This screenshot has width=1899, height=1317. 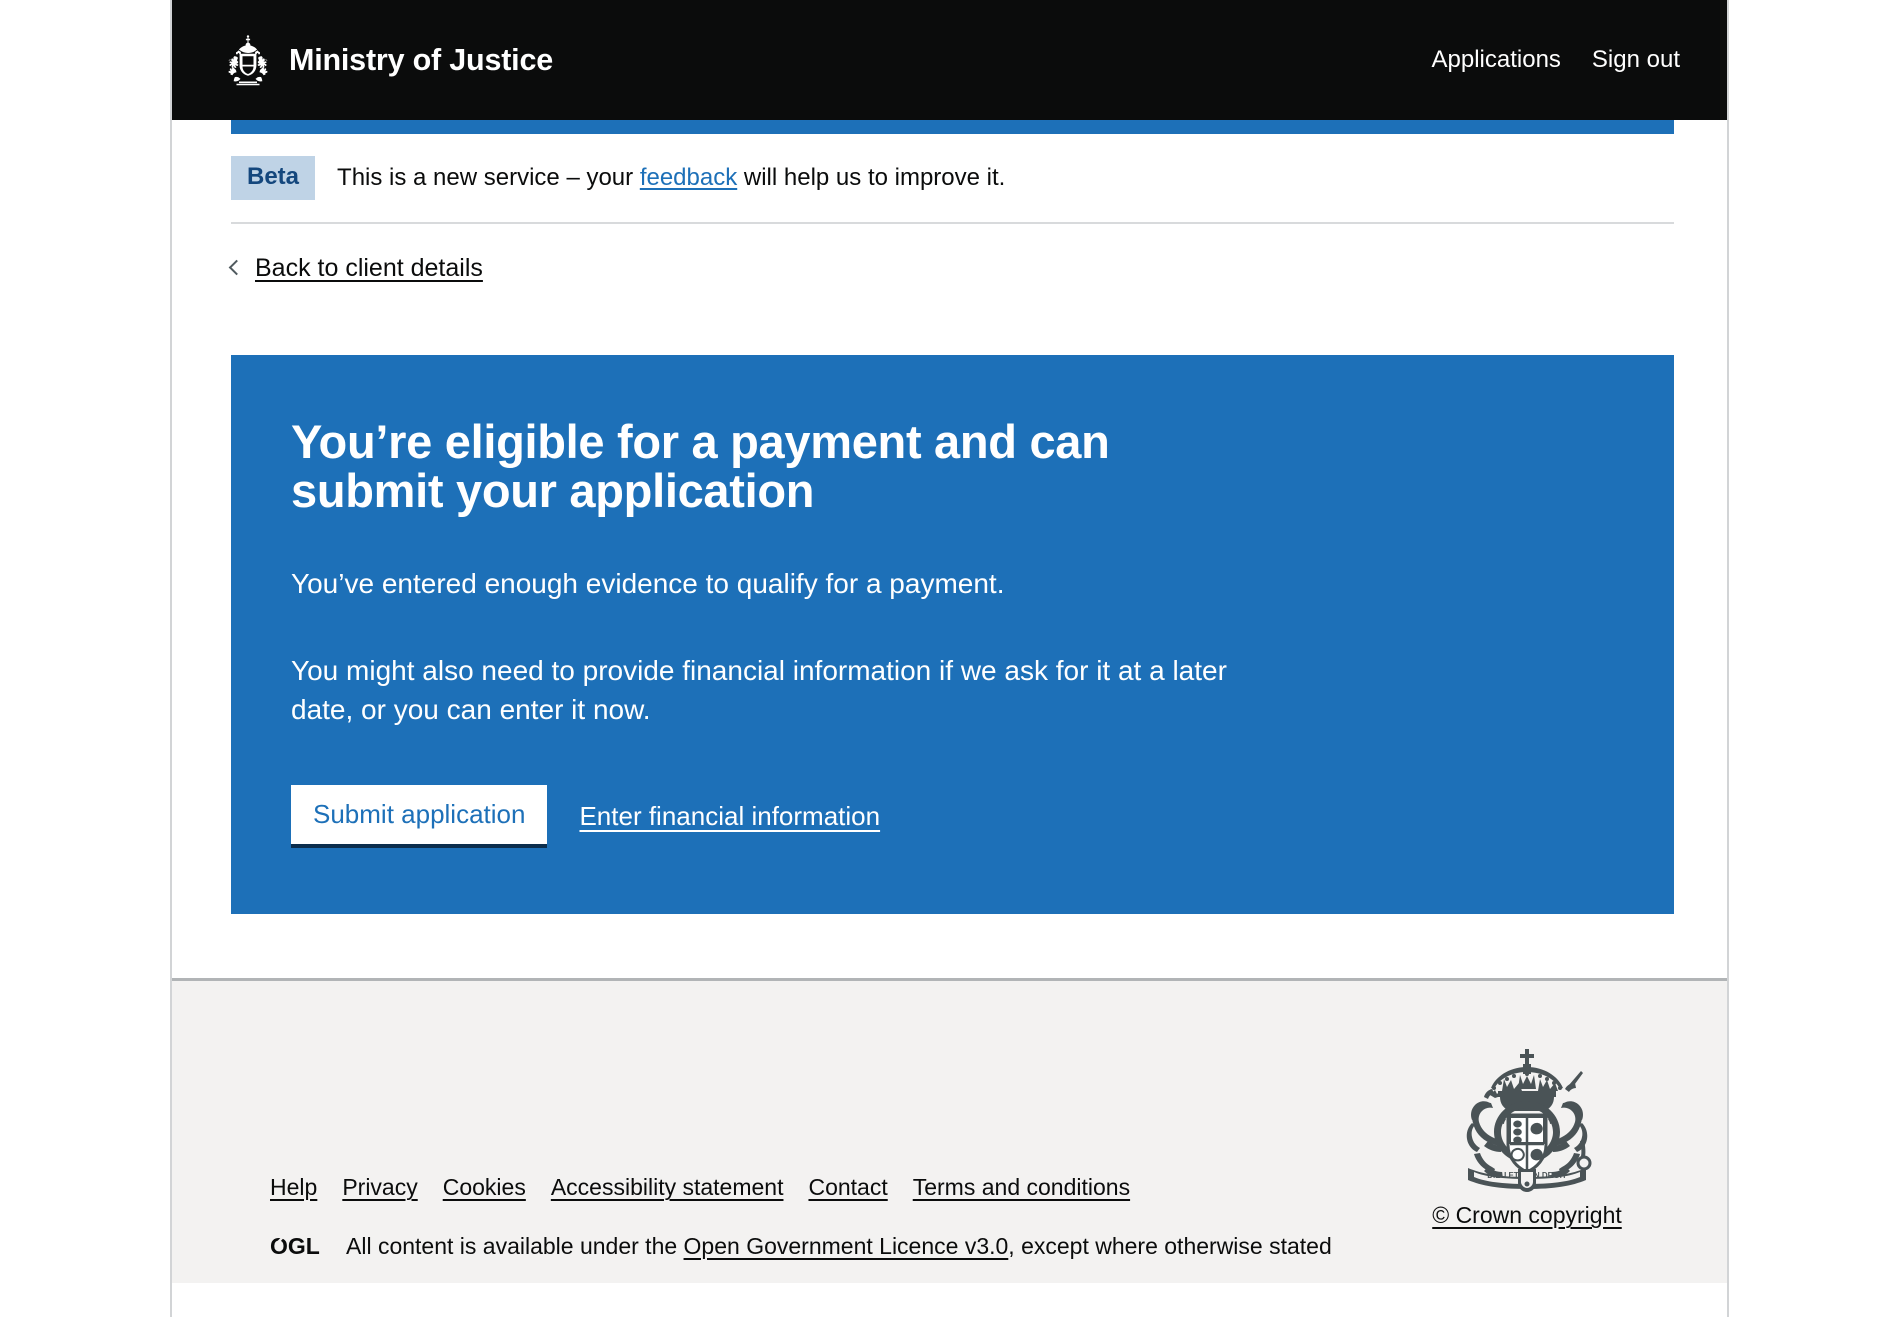 What do you see at coordinates (248, 60) in the screenshot?
I see `royal-crest-icon` at bounding box center [248, 60].